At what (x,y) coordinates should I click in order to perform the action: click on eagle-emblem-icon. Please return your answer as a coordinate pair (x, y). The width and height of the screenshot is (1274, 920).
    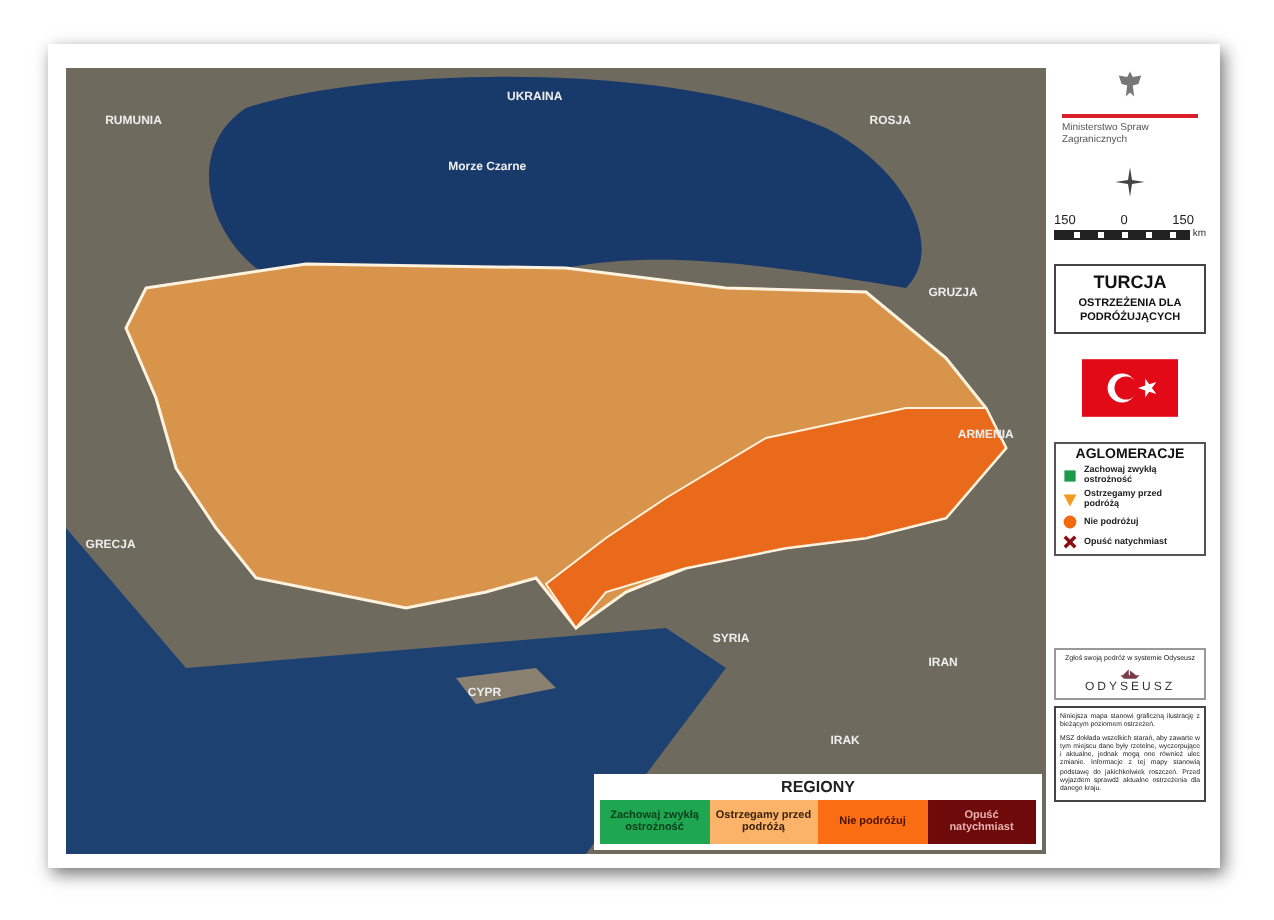
    Looking at the image, I should click on (1130, 84).